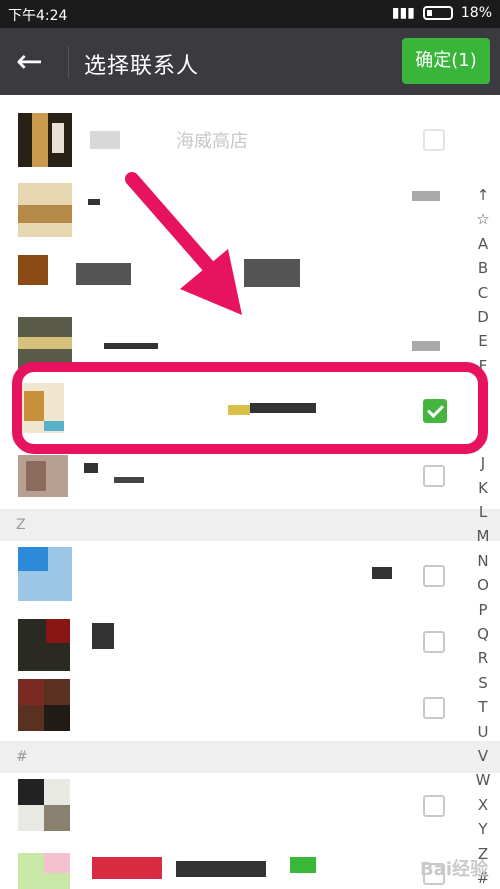 The width and height of the screenshot is (500, 889). What do you see at coordinates (250, 757) in the screenshot?
I see `section-header-hash: #` at bounding box center [250, 757].